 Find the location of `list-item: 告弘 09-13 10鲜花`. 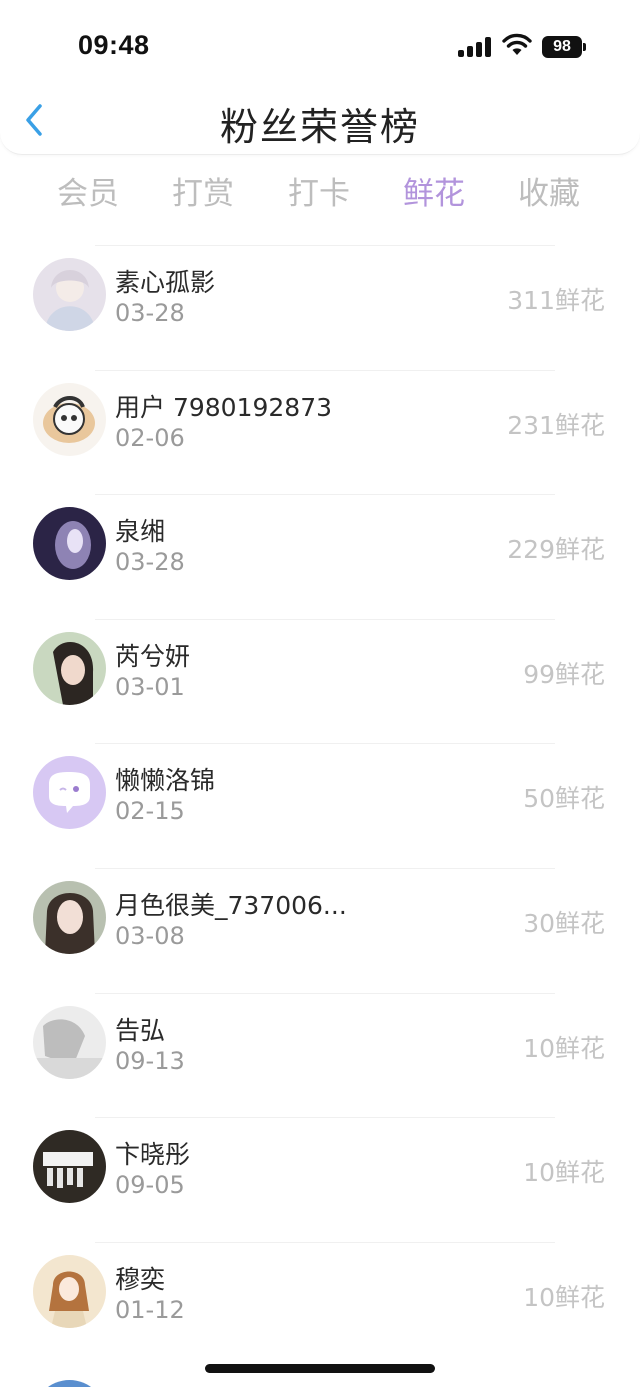

list-item: 告弘 09-13 10鲜花 is located at coordinates (320, 1055).